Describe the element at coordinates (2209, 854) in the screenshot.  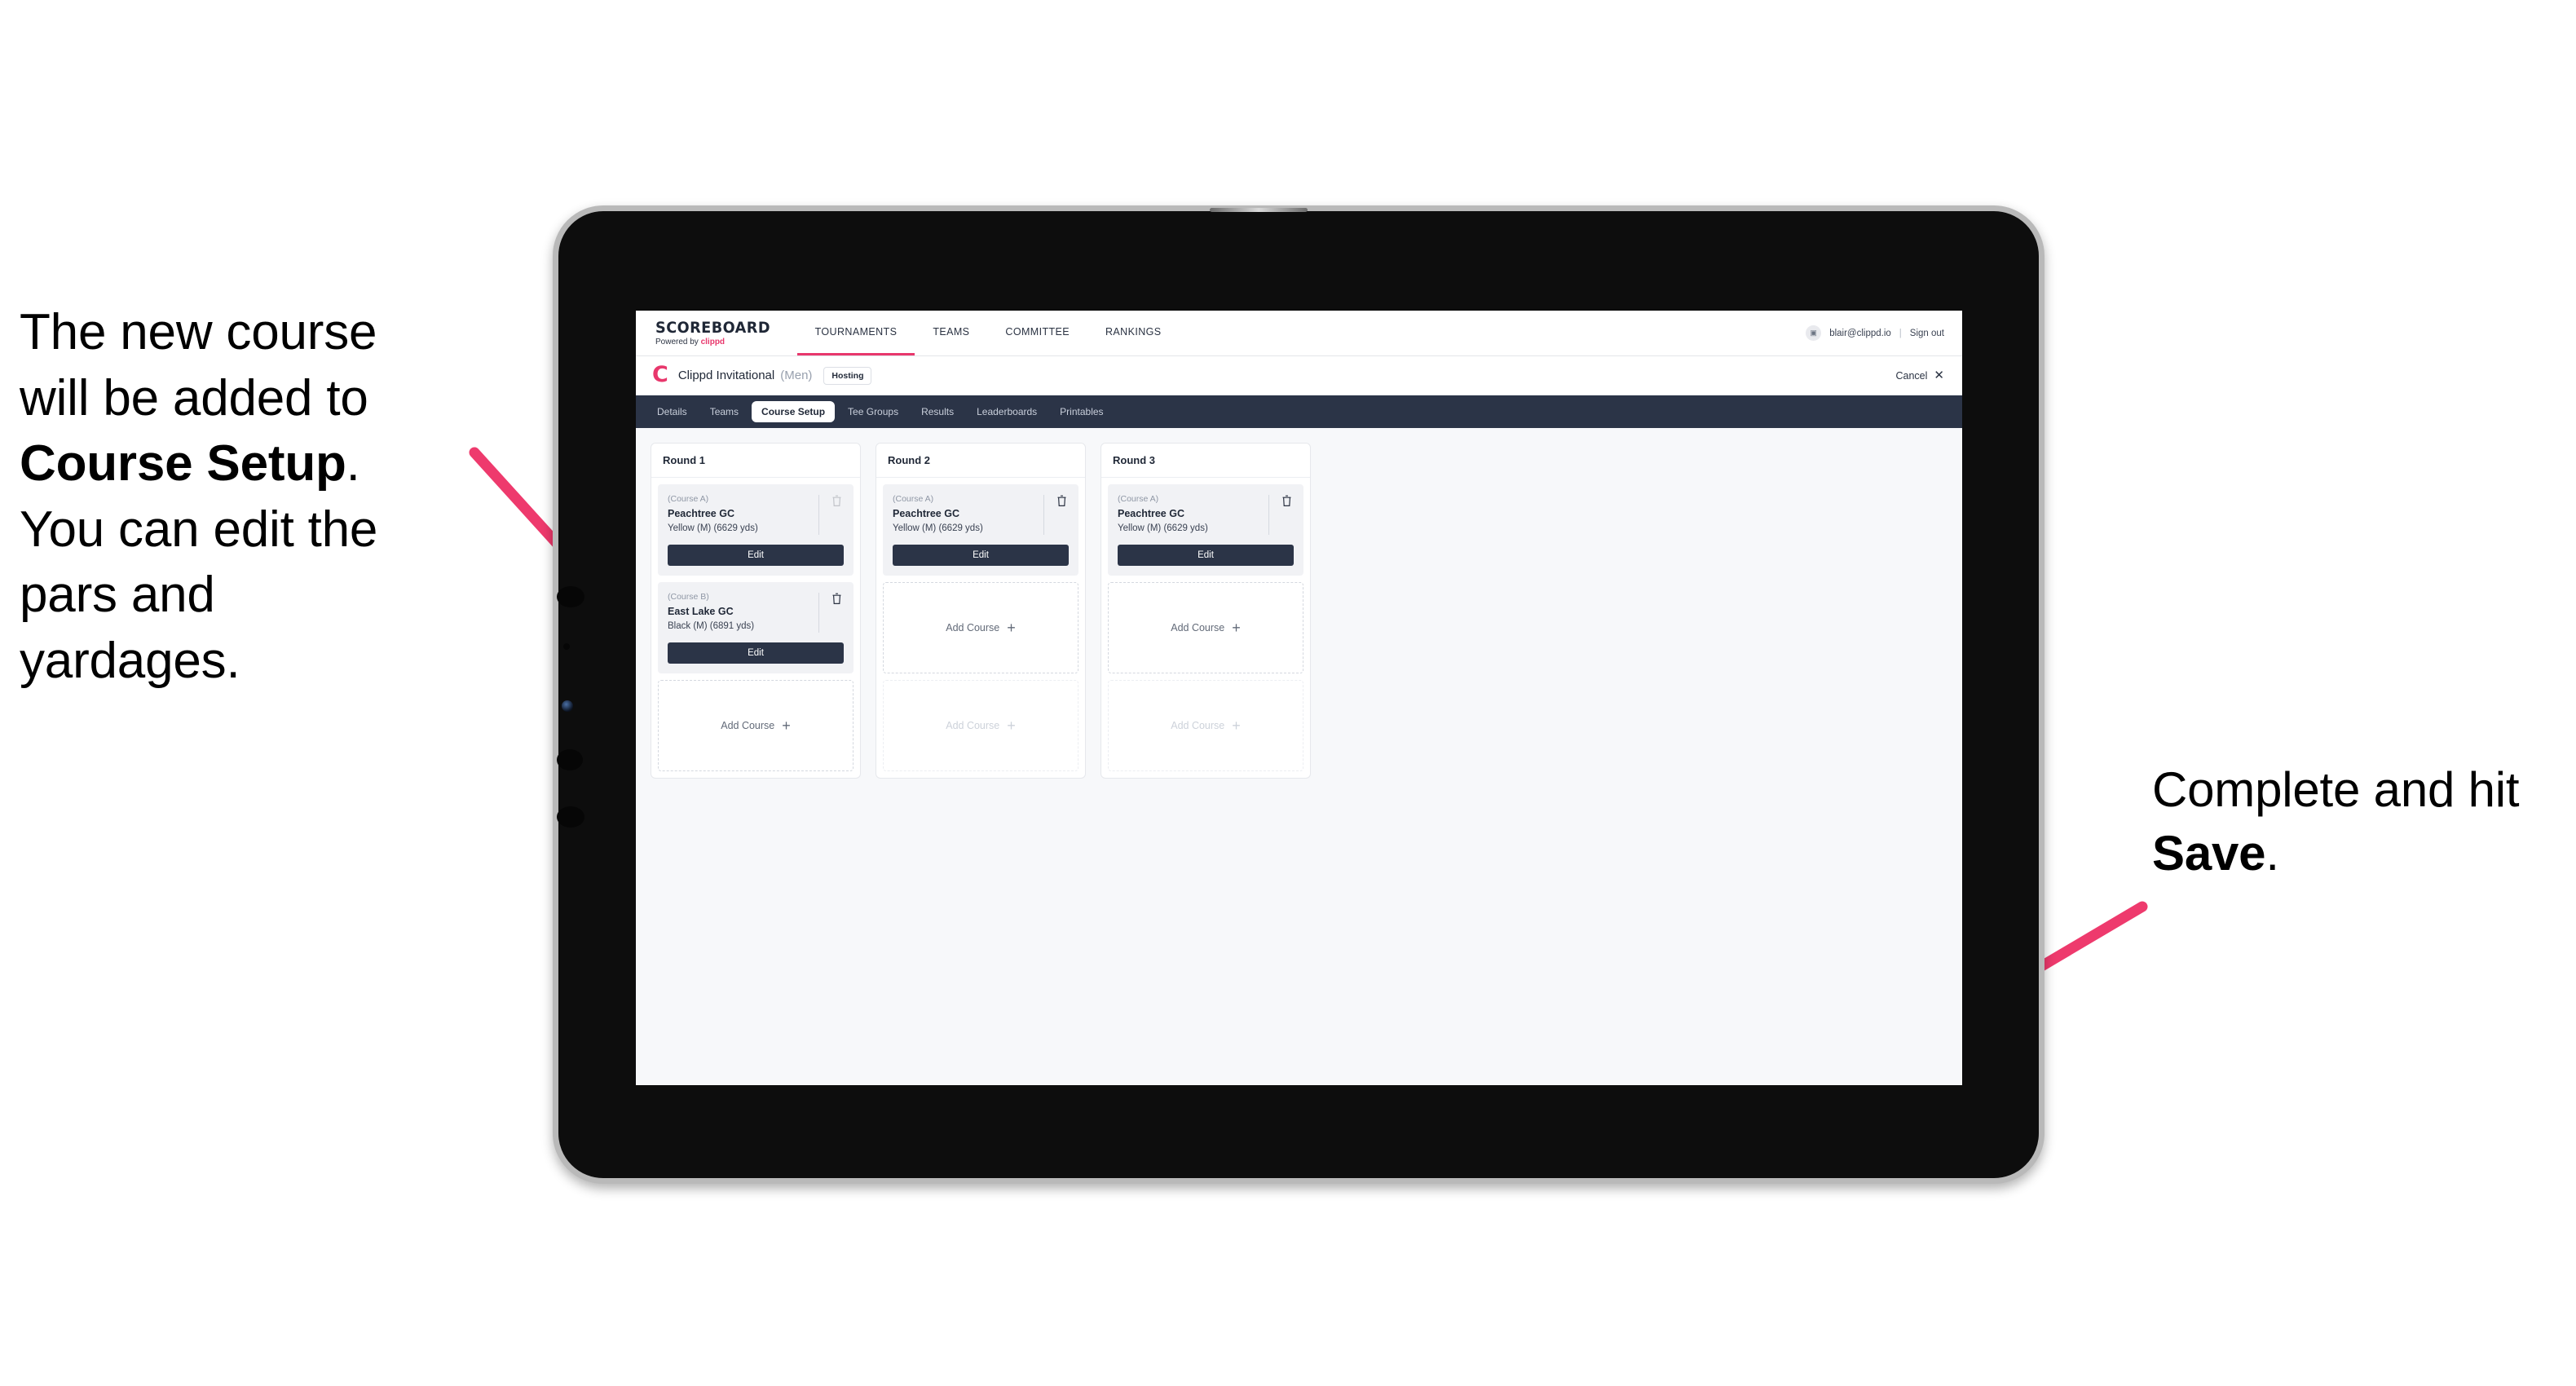
I see `annotation-right-strong: Save` at that location.